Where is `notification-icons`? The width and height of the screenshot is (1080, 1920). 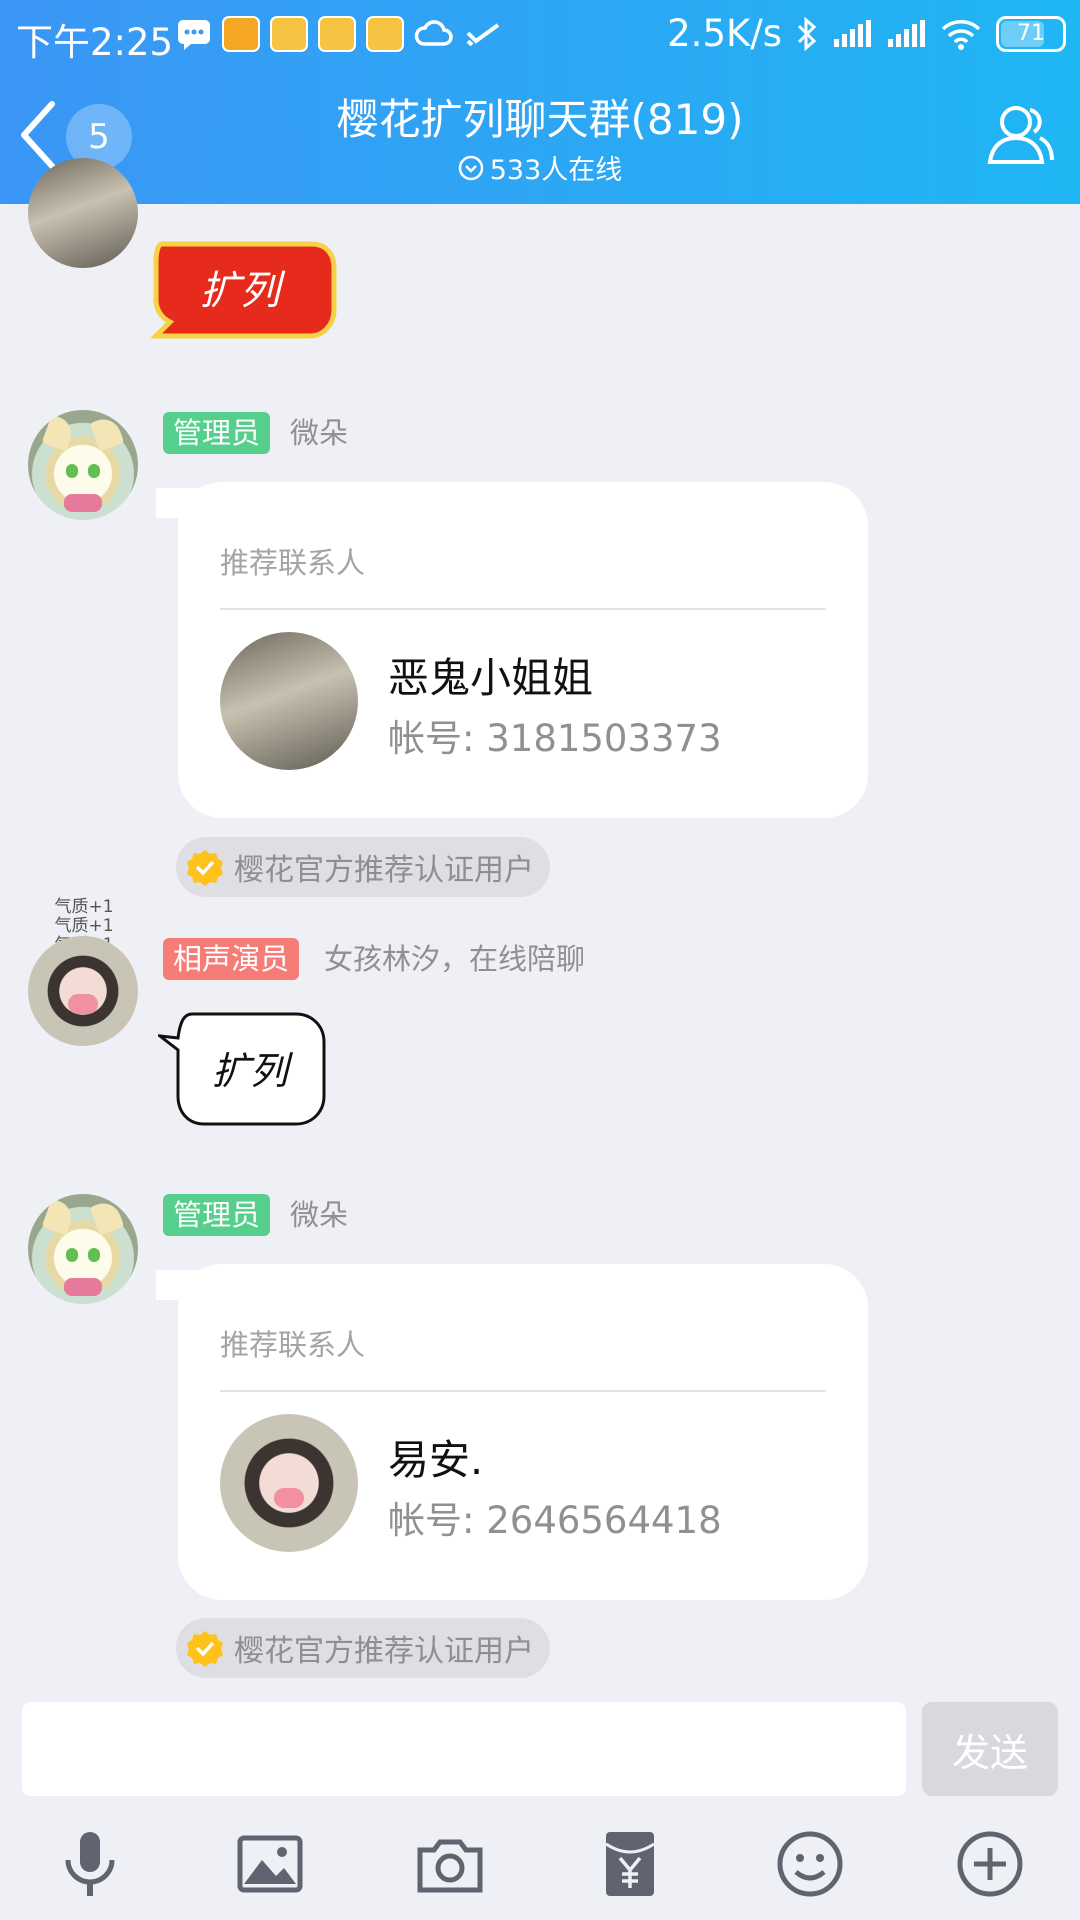 notification-icons is located at coordinates (339, 34).